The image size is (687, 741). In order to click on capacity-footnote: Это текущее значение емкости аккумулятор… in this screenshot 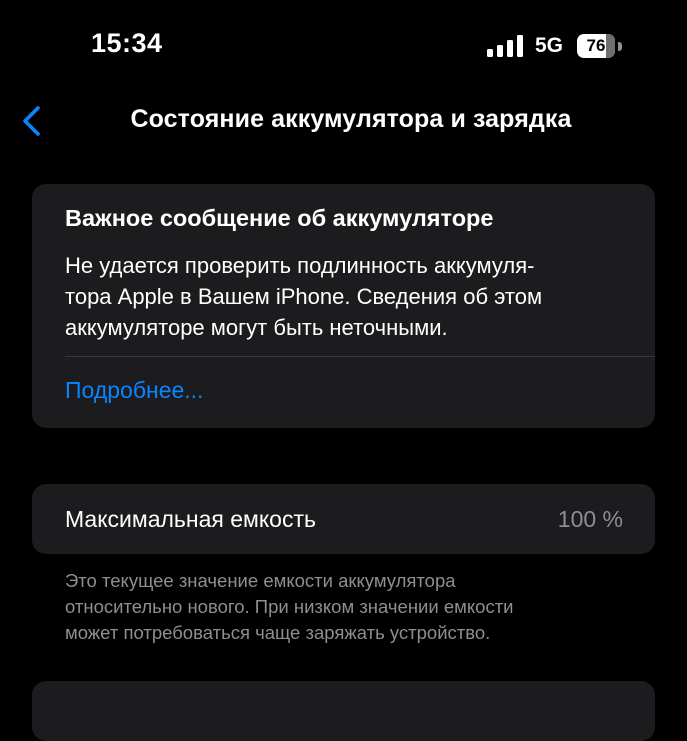, I will do `click(345, 607)`.